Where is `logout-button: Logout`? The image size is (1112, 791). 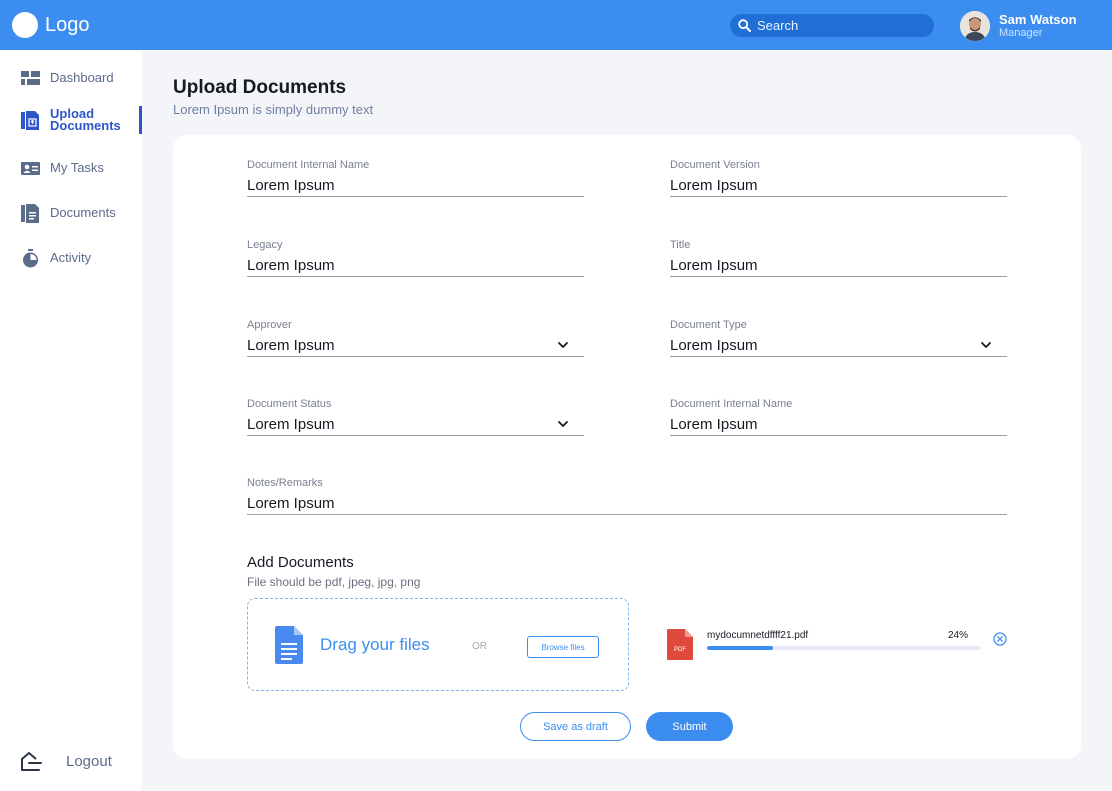
logout-button: Logout is located at coordinates (66, 761).